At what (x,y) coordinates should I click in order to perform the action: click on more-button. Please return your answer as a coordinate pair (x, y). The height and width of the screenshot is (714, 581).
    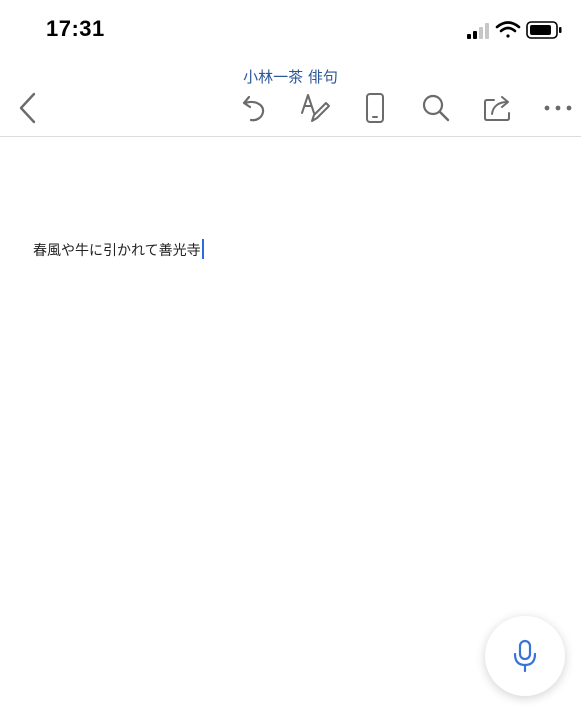
    Looking at the image, I should click on (558, 108).